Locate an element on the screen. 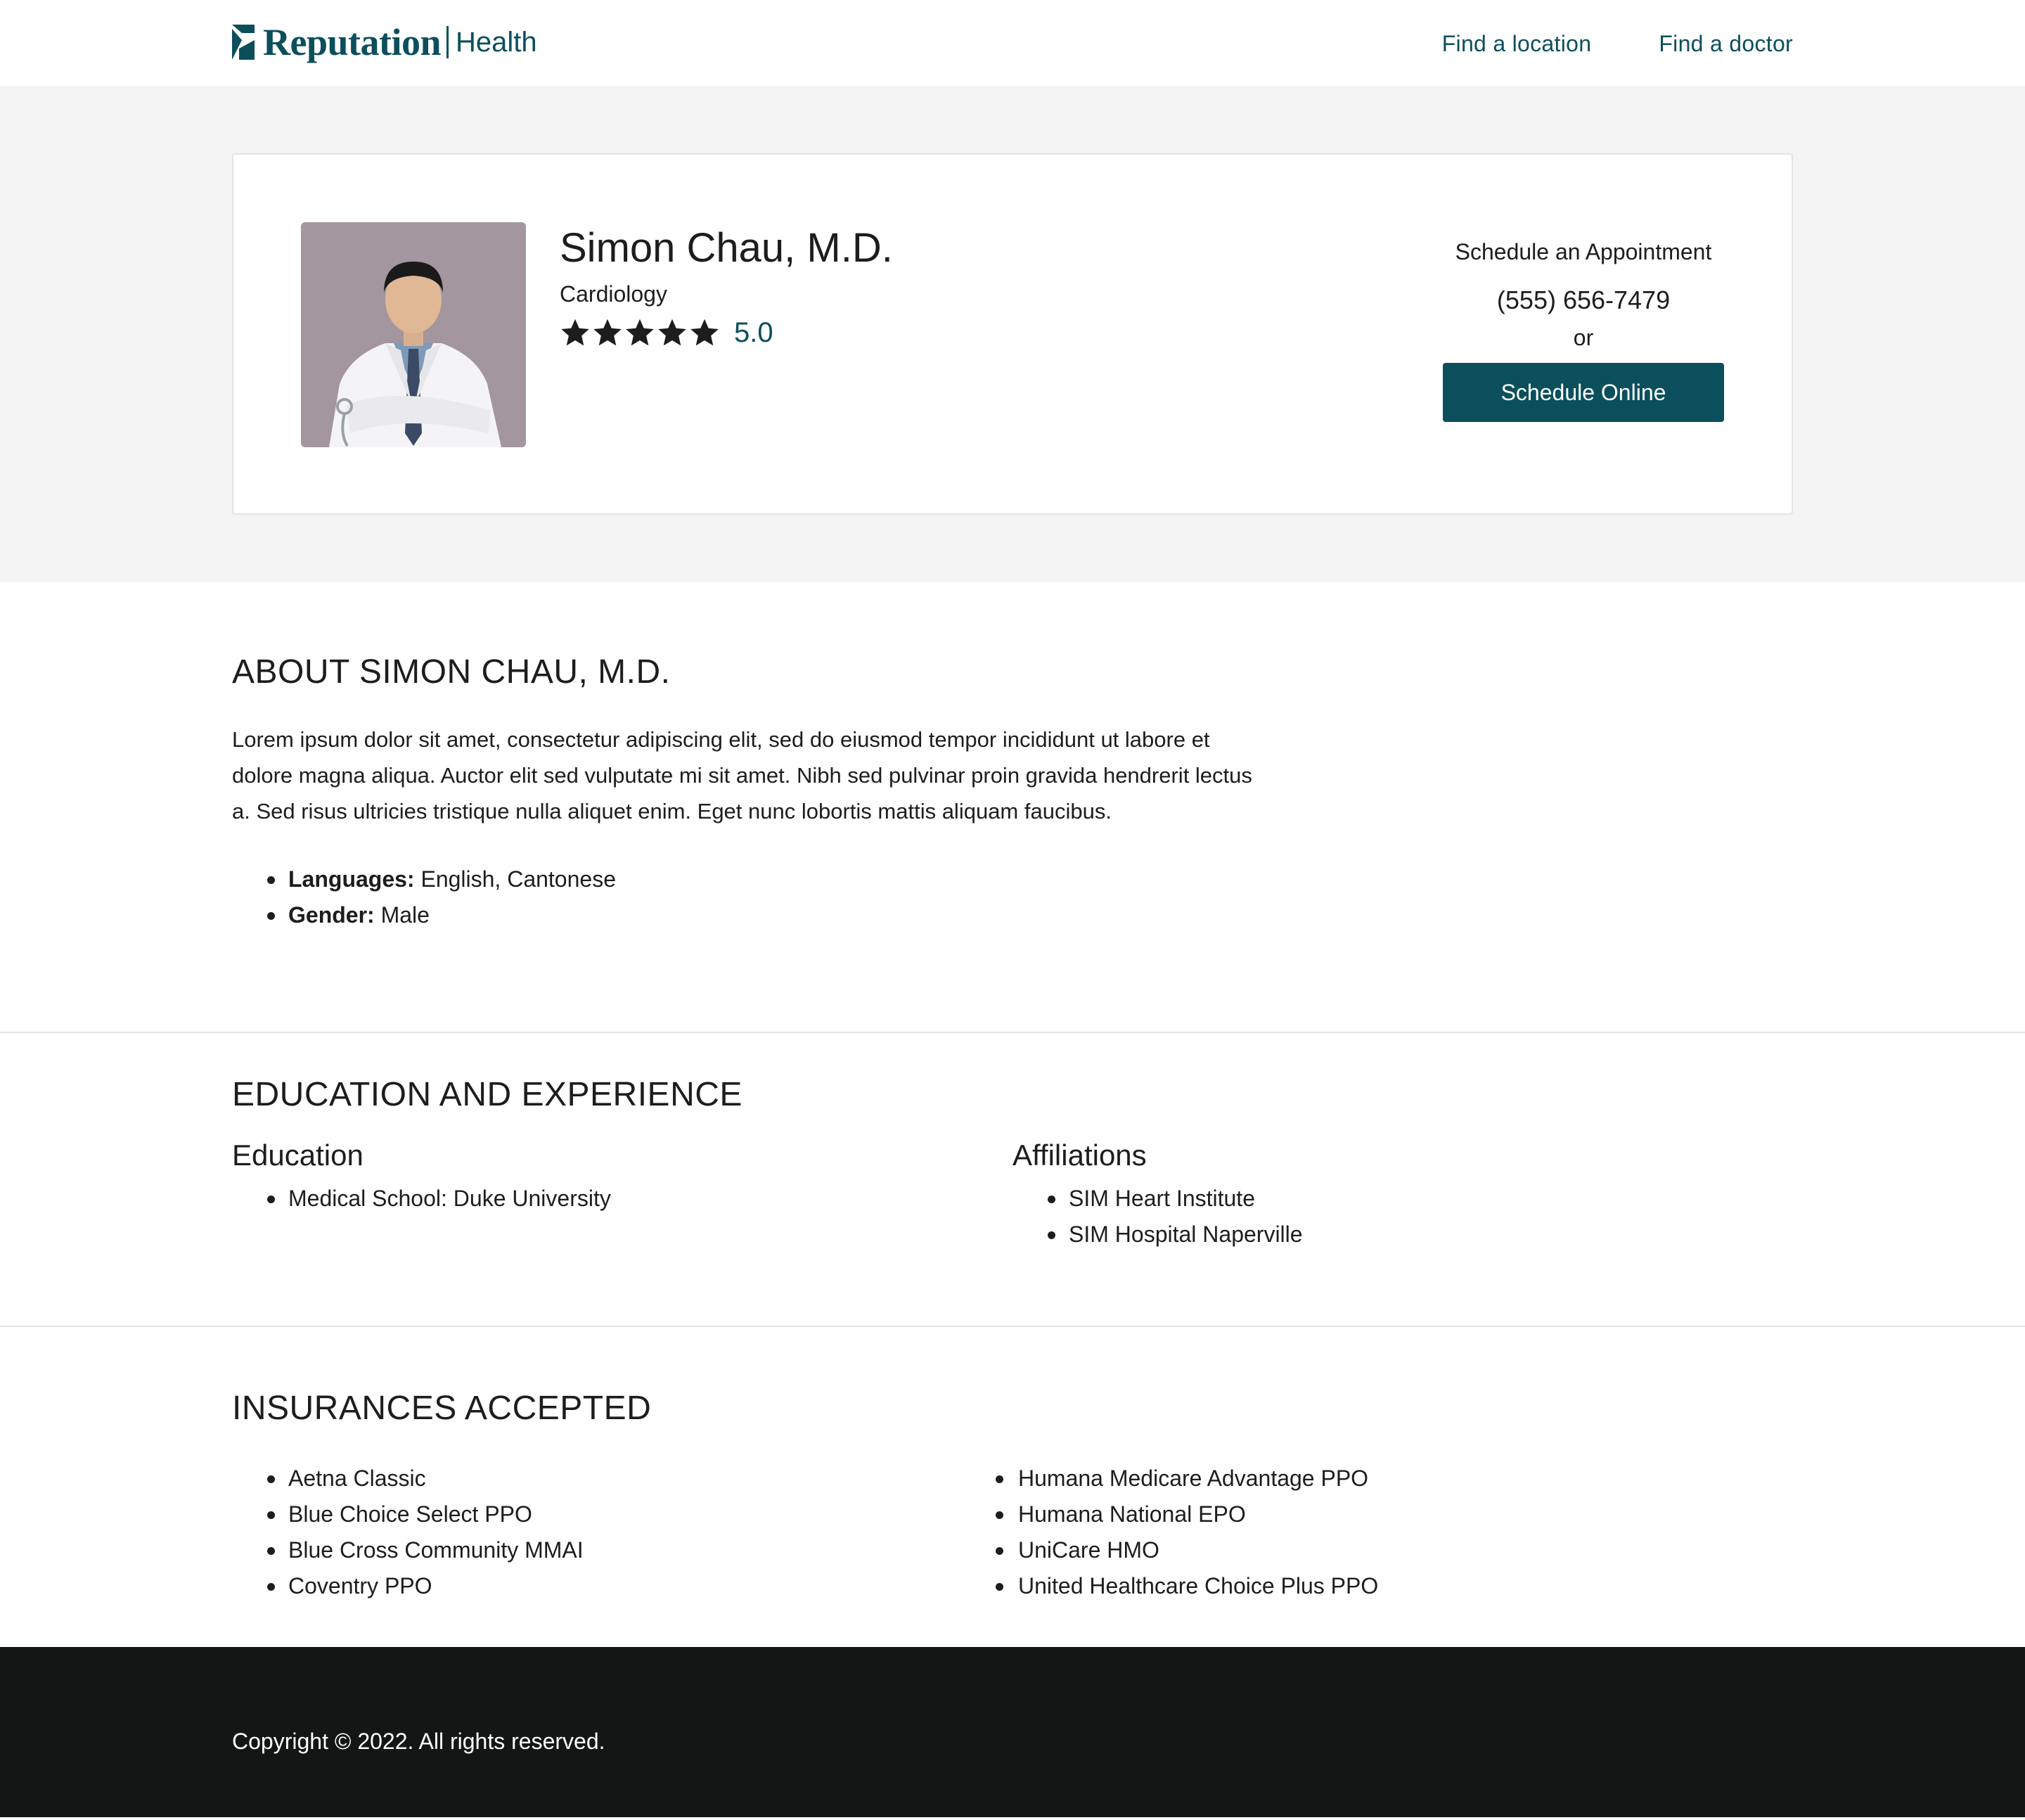 This screenshot has width=2025, height=1820. education-heading: Education is located at coordinates (298, 1155).